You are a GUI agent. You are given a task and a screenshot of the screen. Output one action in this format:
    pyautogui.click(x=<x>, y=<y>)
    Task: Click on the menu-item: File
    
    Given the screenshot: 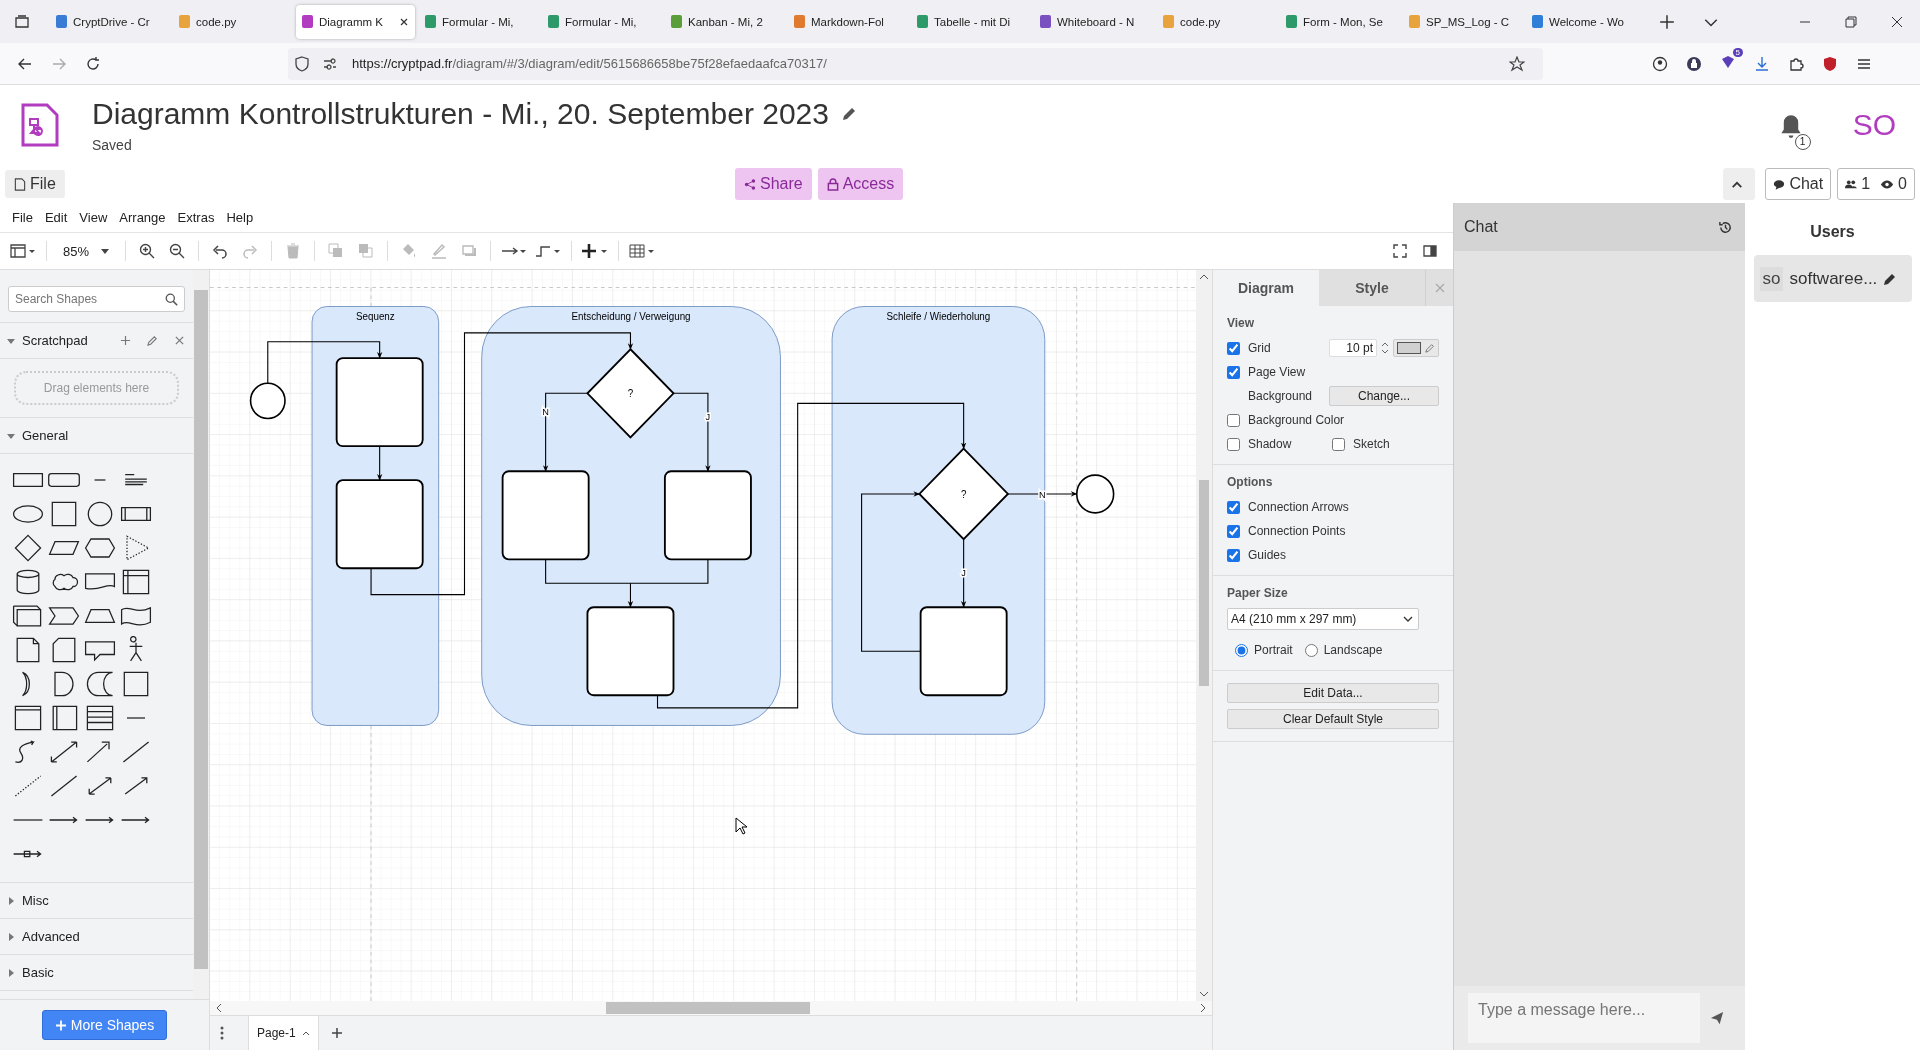 What is the action you would take?
    pyautogui.click(x=22, y=217)
    